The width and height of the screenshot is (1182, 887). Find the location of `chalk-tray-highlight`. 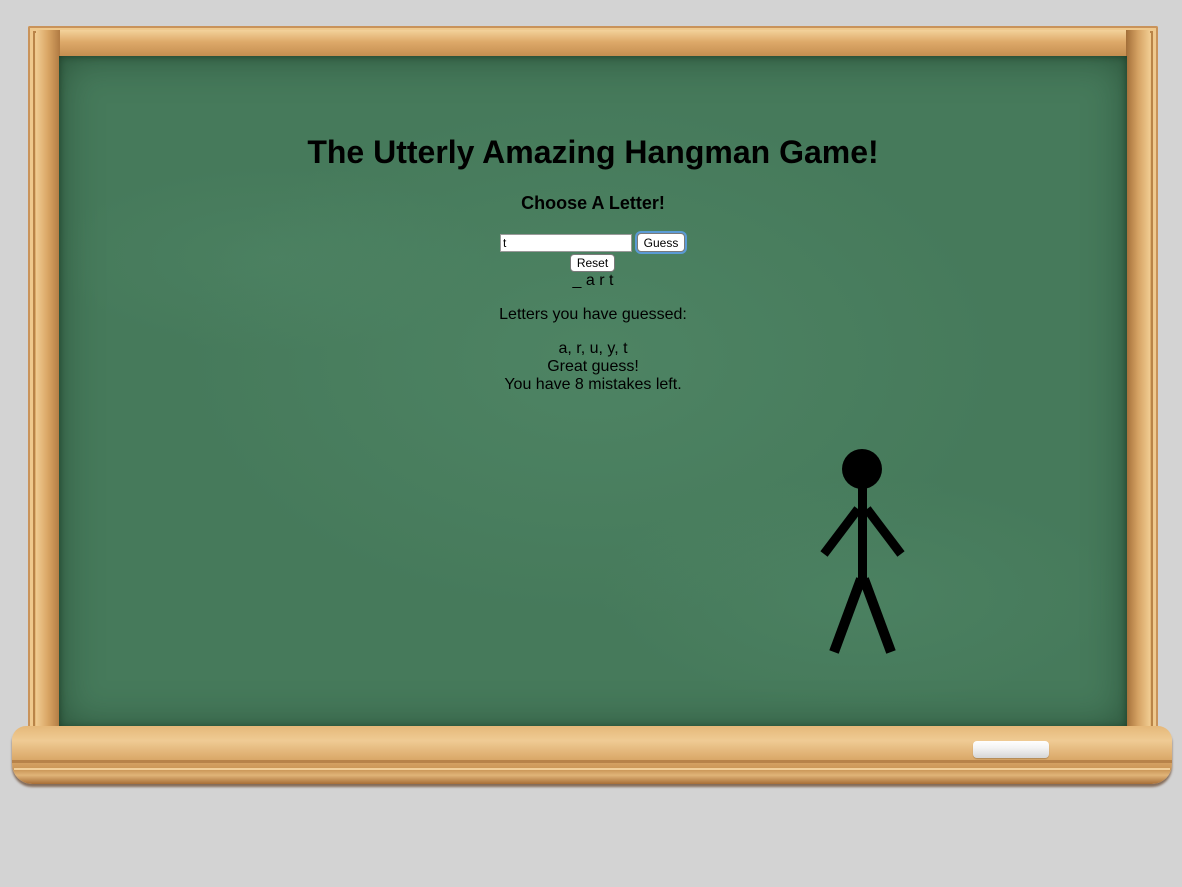

chalk-tray-highlight is located at coordinates (592, 769).